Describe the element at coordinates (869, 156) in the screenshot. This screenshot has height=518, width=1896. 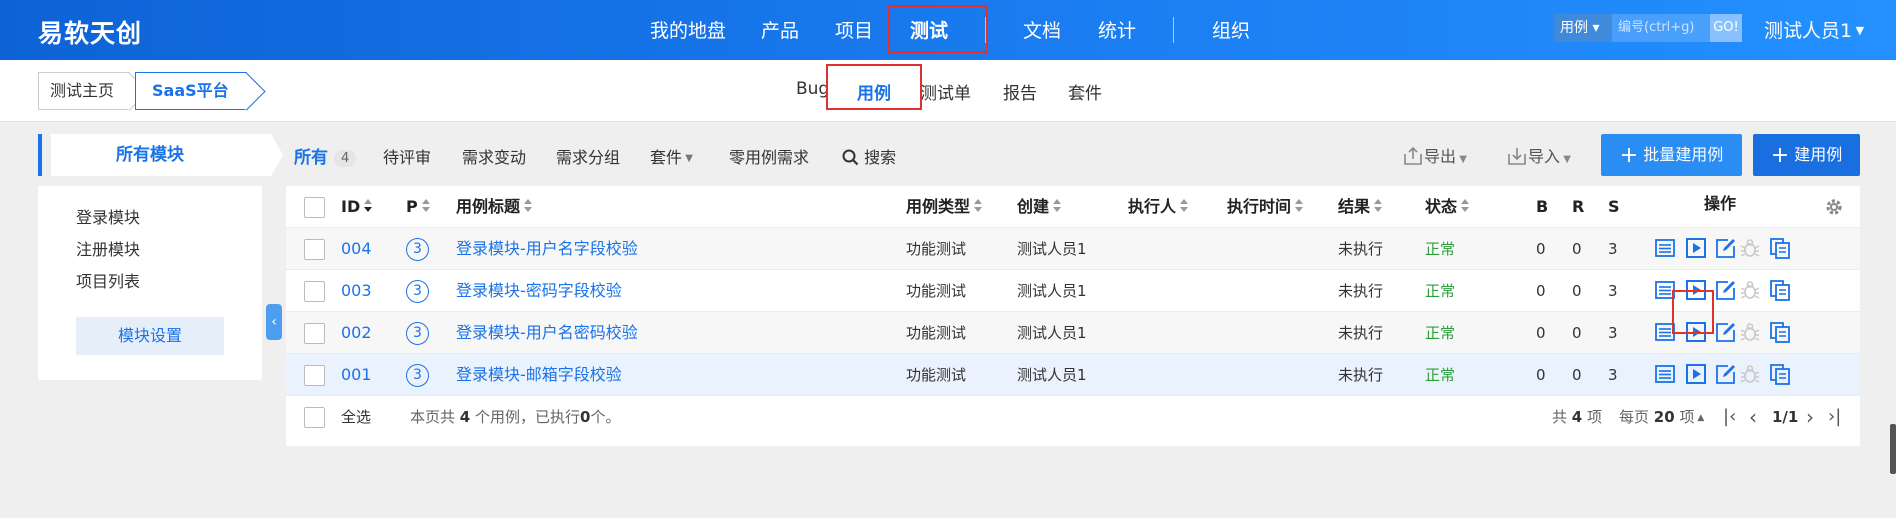
I see `search-toggle: 搜索` at that location.